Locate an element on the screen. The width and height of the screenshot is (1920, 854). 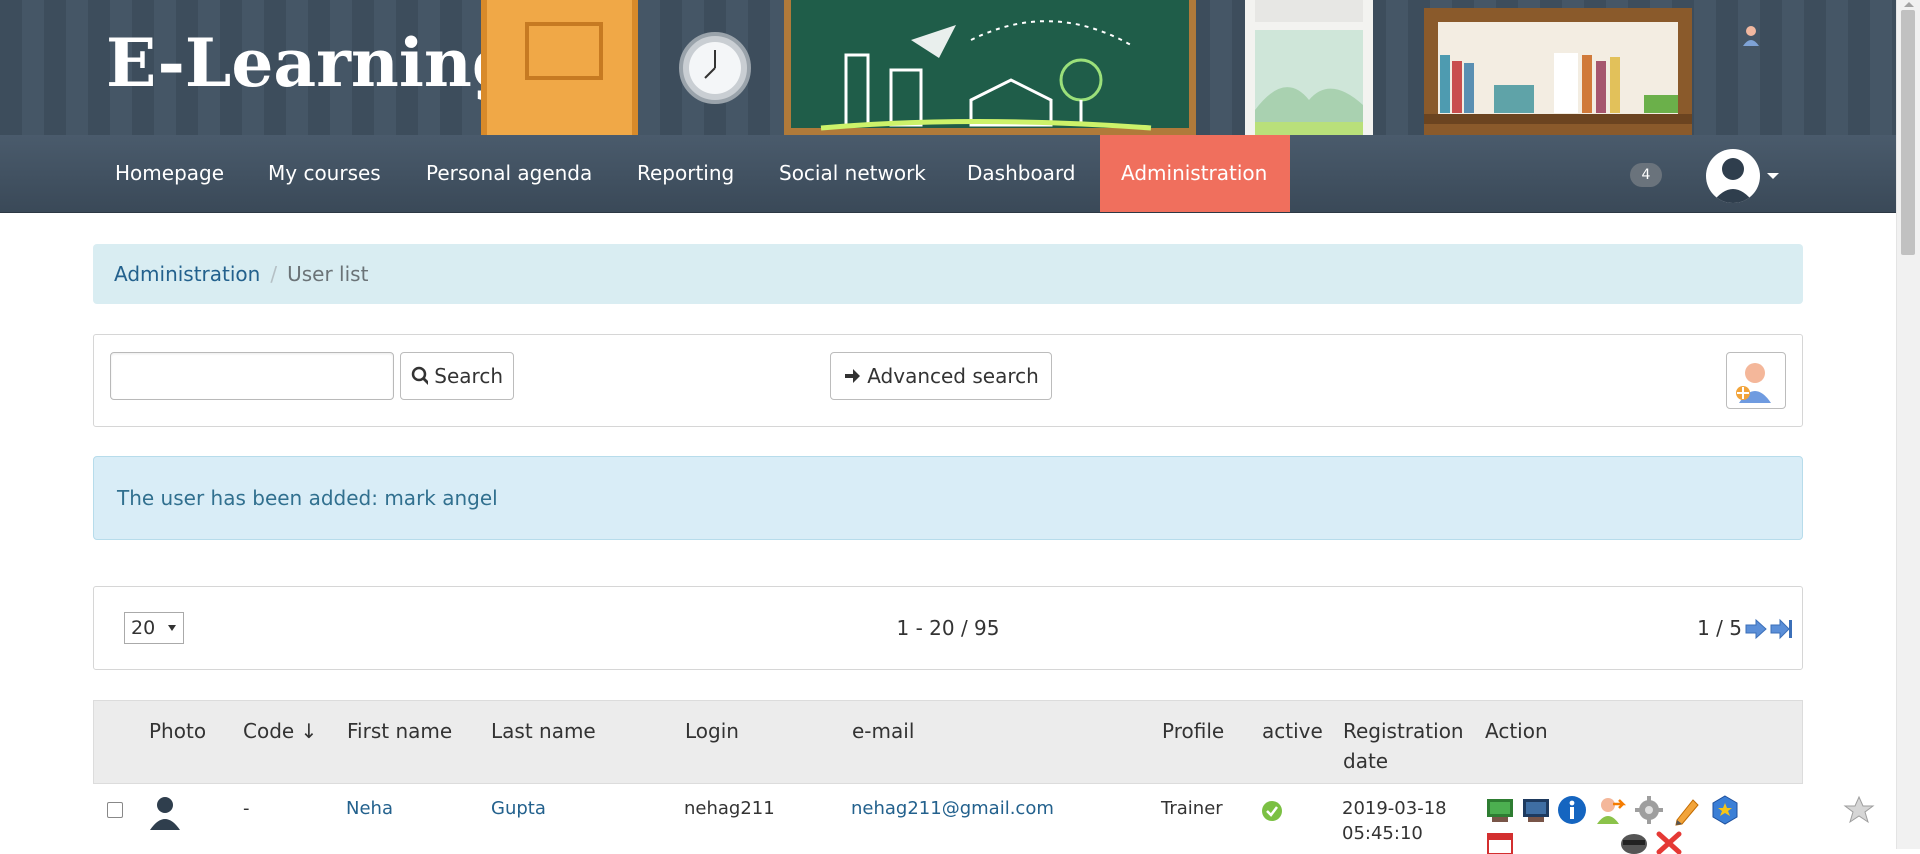
site-logo: E-Learning is located at coordinates (312, 63).